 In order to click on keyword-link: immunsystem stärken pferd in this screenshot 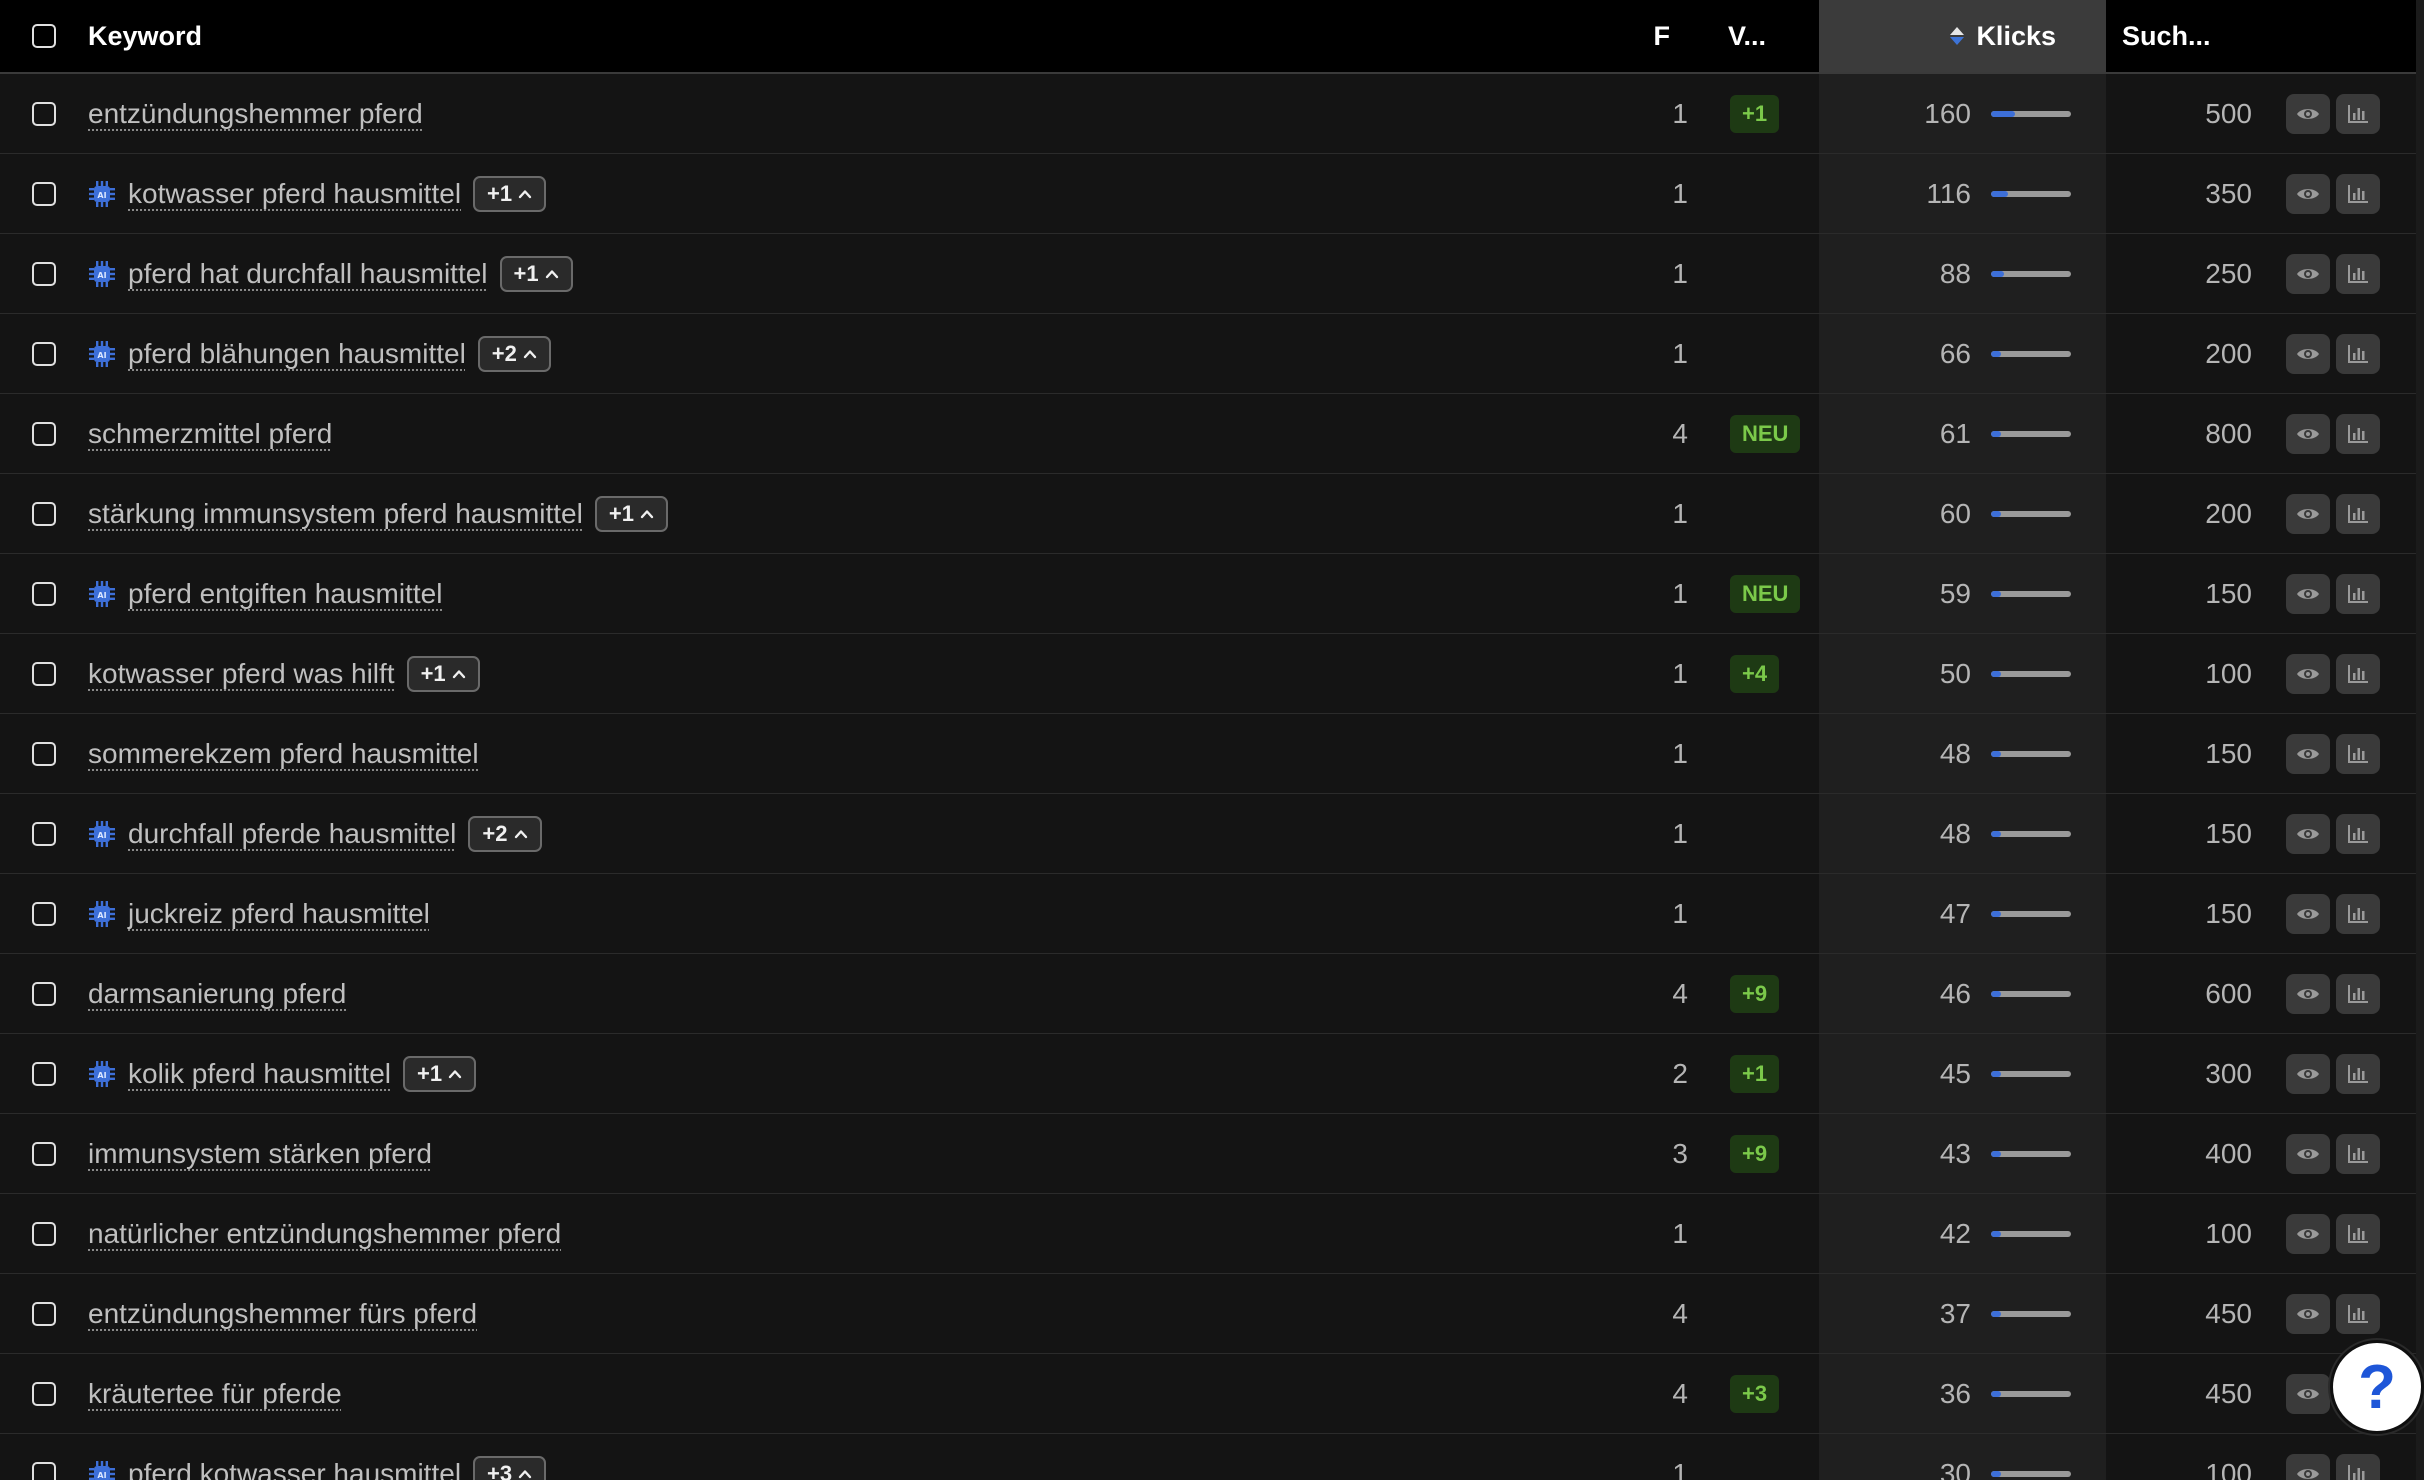, I will do `click(260, 1154)`.